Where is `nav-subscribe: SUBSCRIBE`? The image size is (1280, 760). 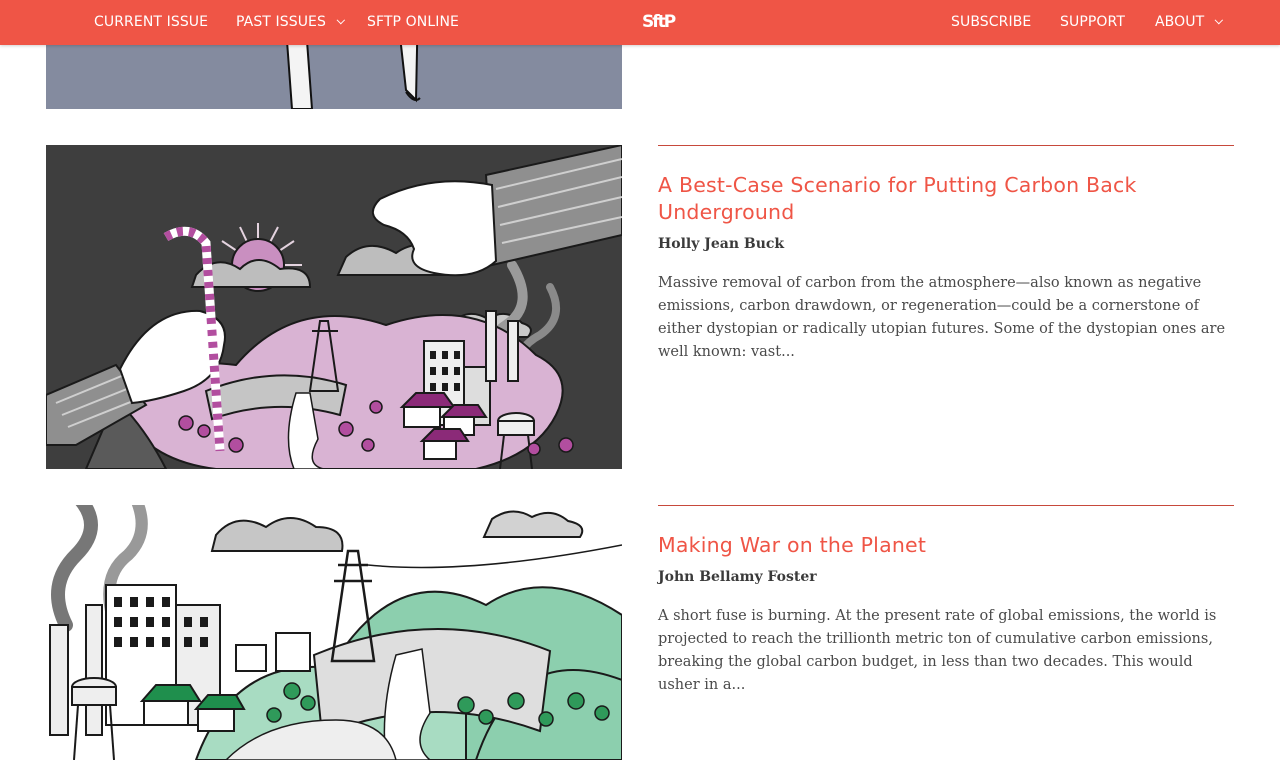
nav-subscribe: SUBSCRIBE is located at coordinates (991, 22).